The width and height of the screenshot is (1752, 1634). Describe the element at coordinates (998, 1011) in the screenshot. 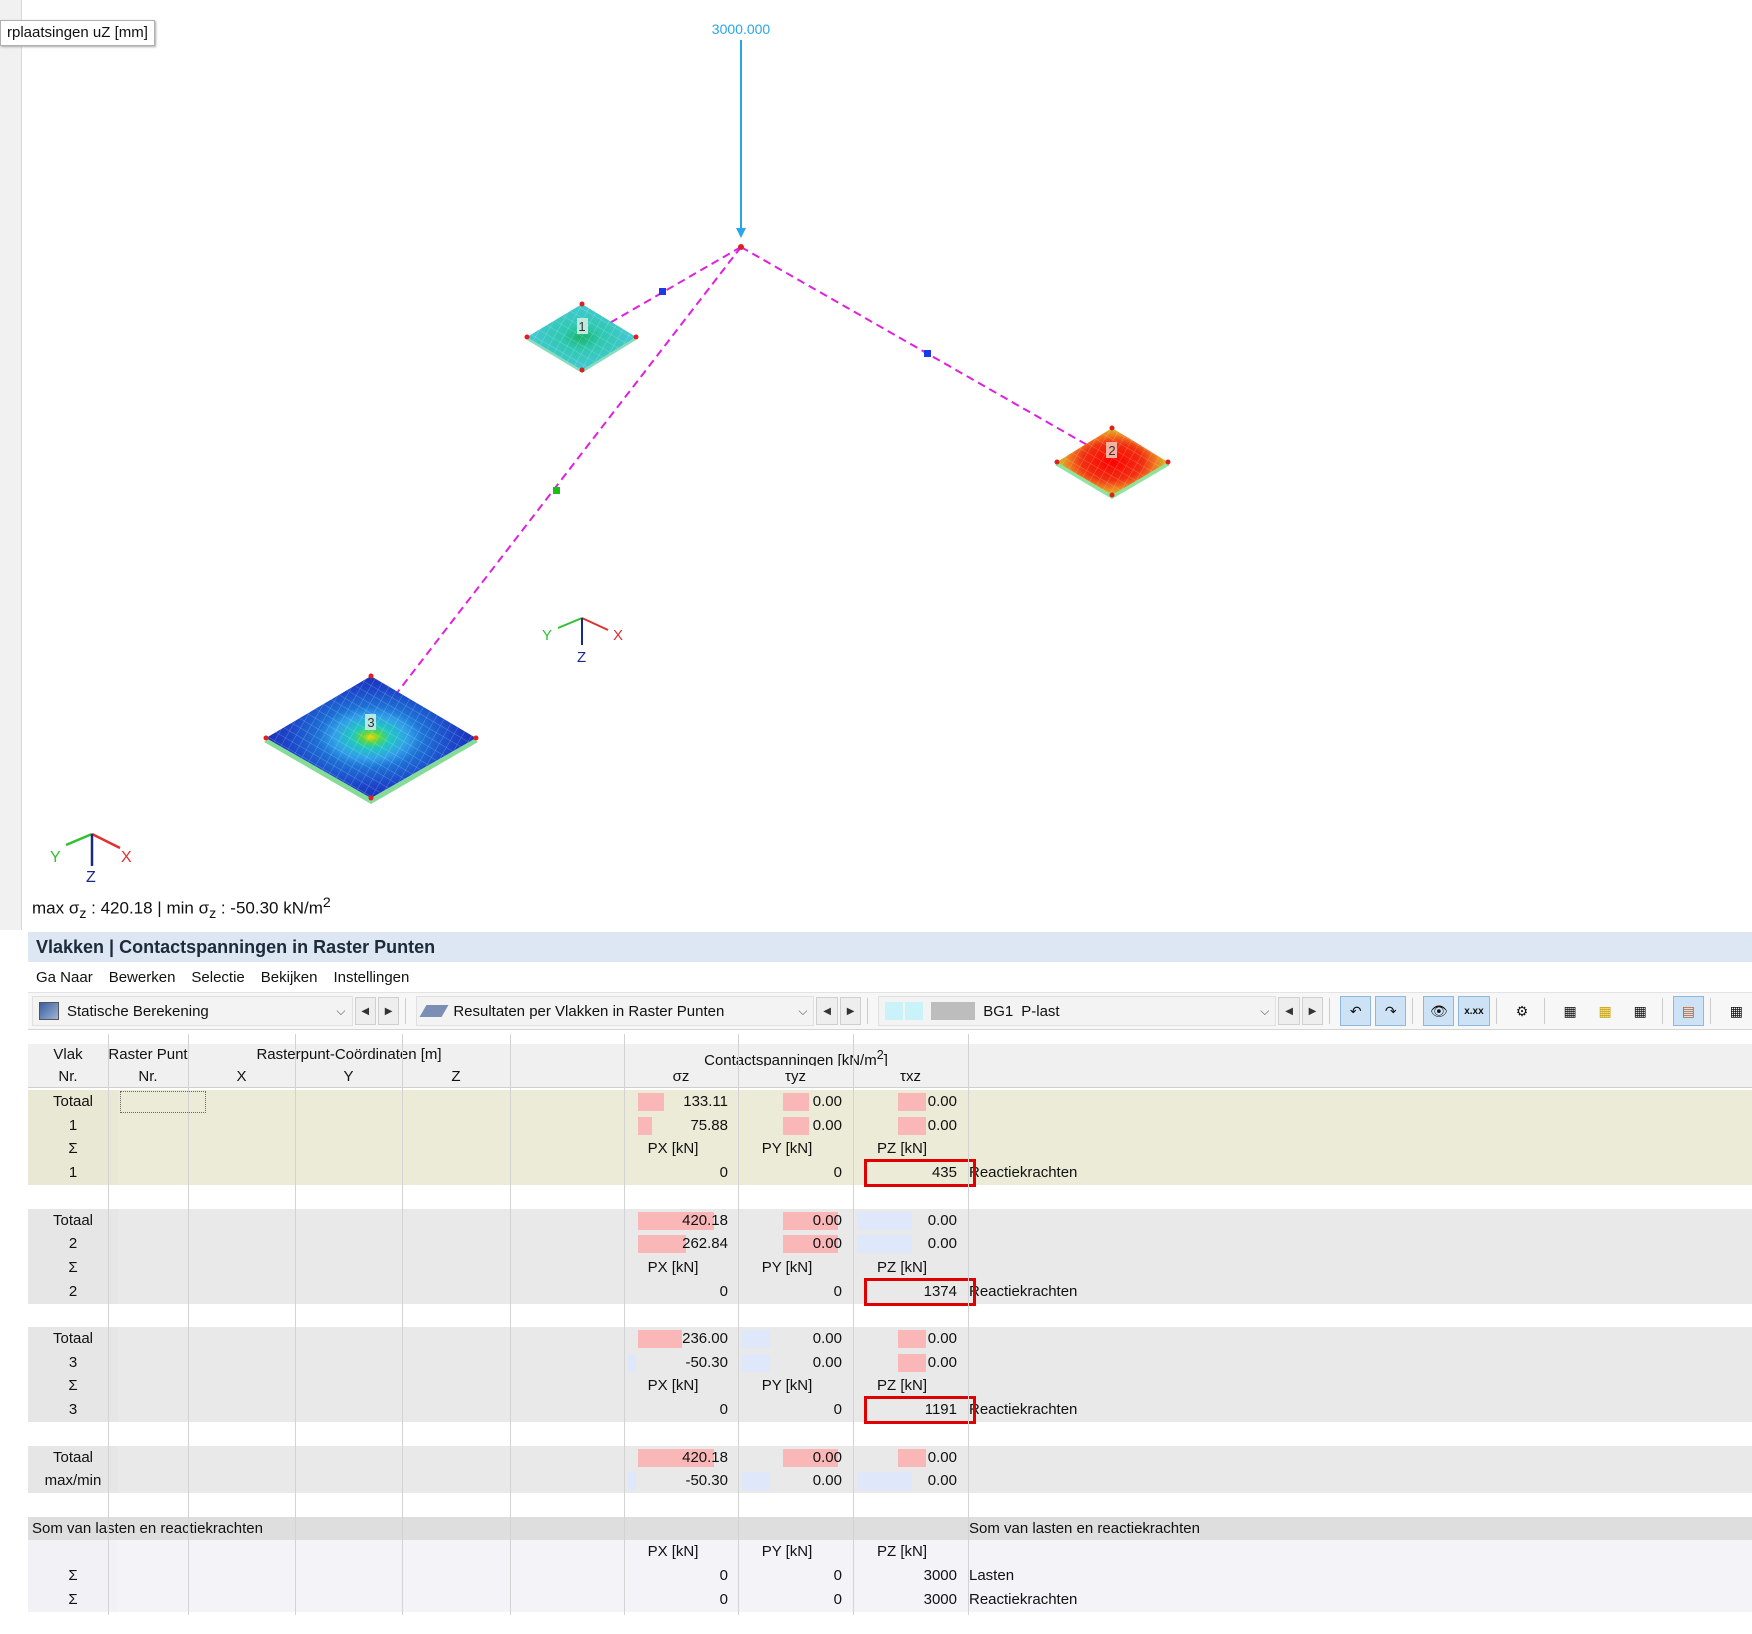

I see `load-case-code: BG1` at that location.